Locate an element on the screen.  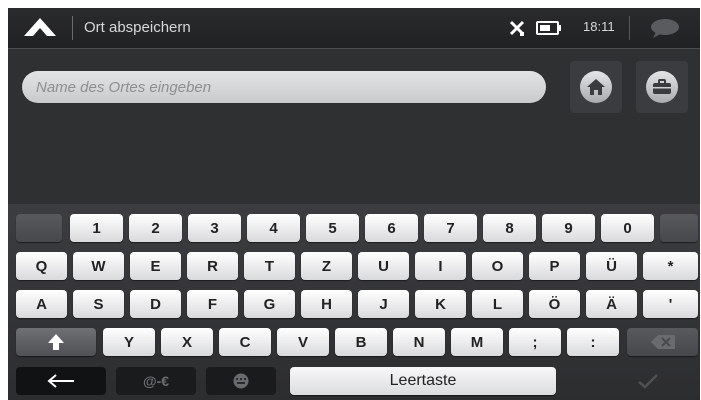
clock: 18:11 is located at coordinates (599, 26).